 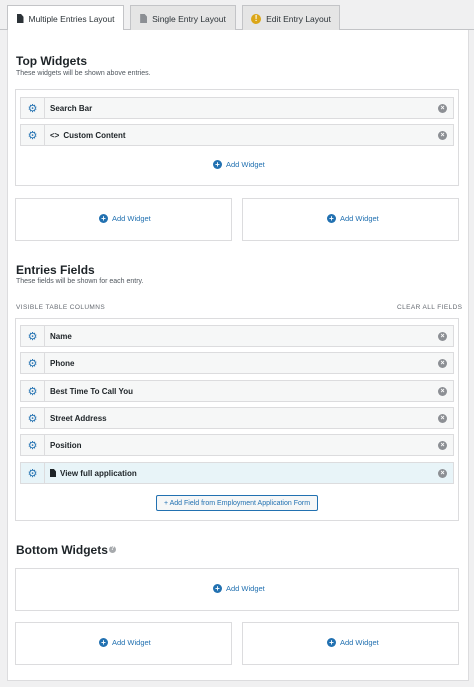 I want to click on tab-edit-entry-layout: ! Edit Entry Layout, so click(x=291, y=18).